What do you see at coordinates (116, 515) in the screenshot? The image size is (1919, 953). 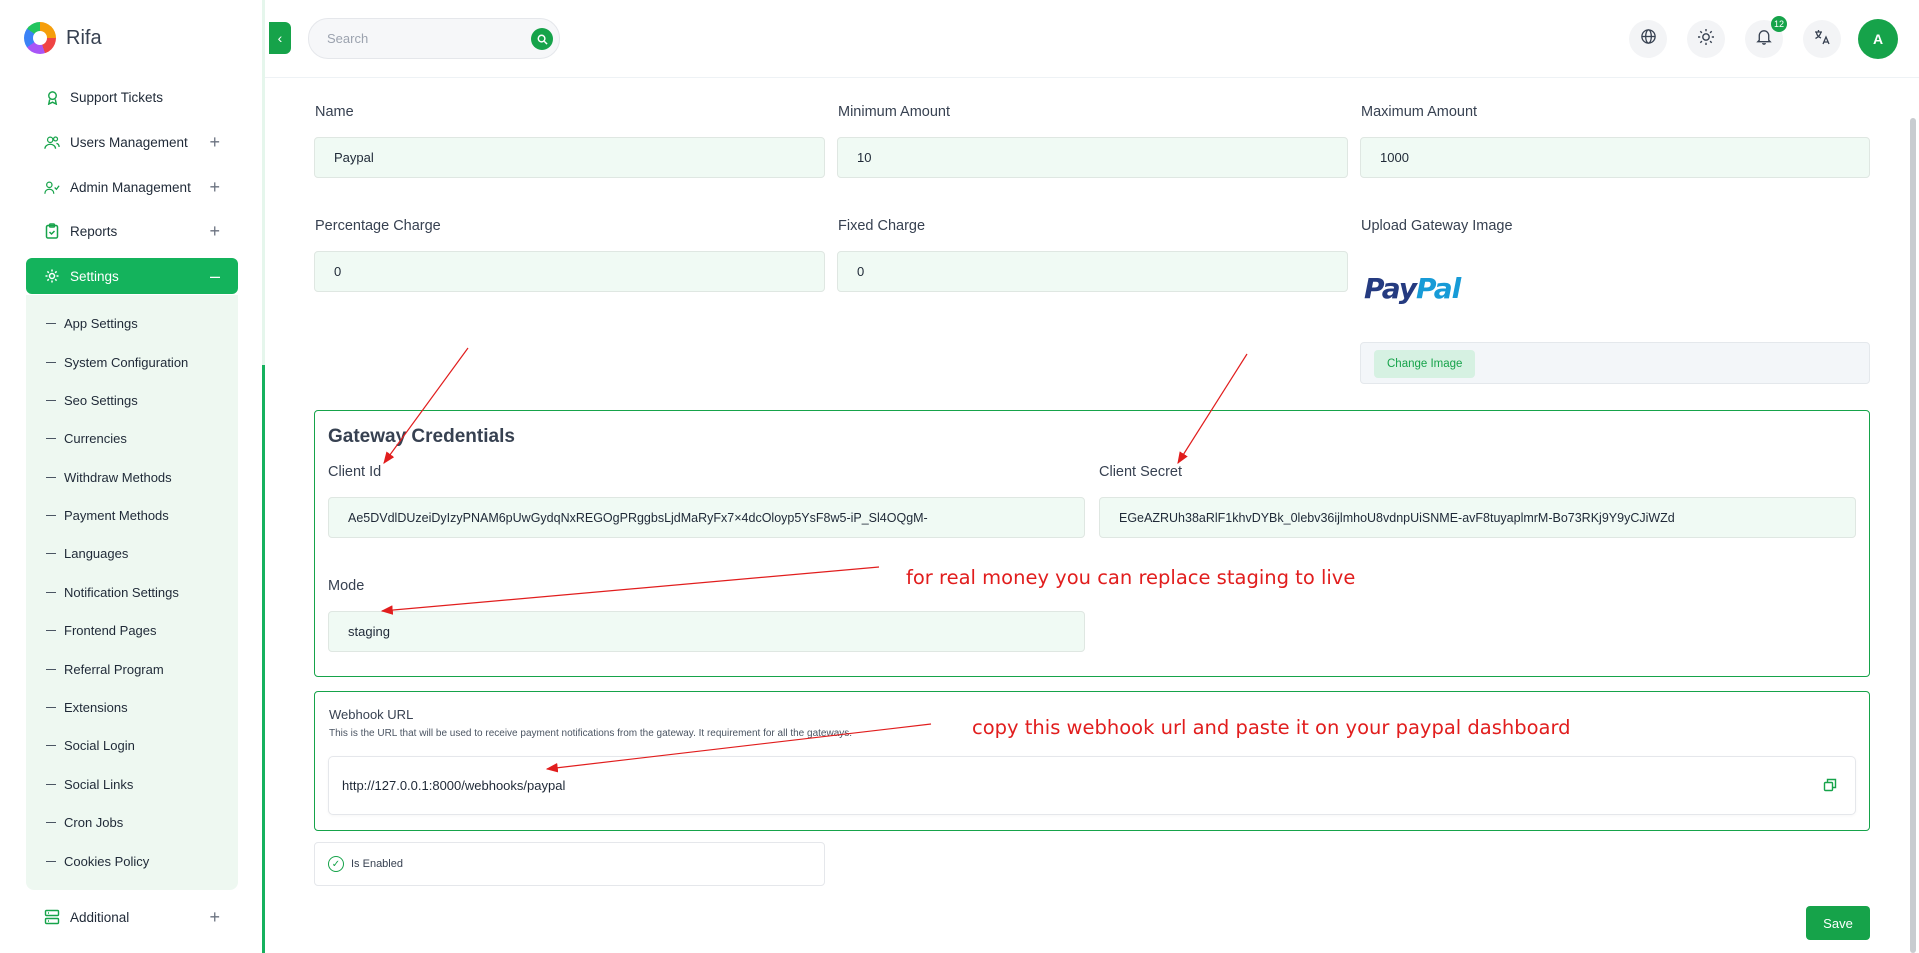 I see `submenu-label: Payment Methods` at bounding box center [116, 515].